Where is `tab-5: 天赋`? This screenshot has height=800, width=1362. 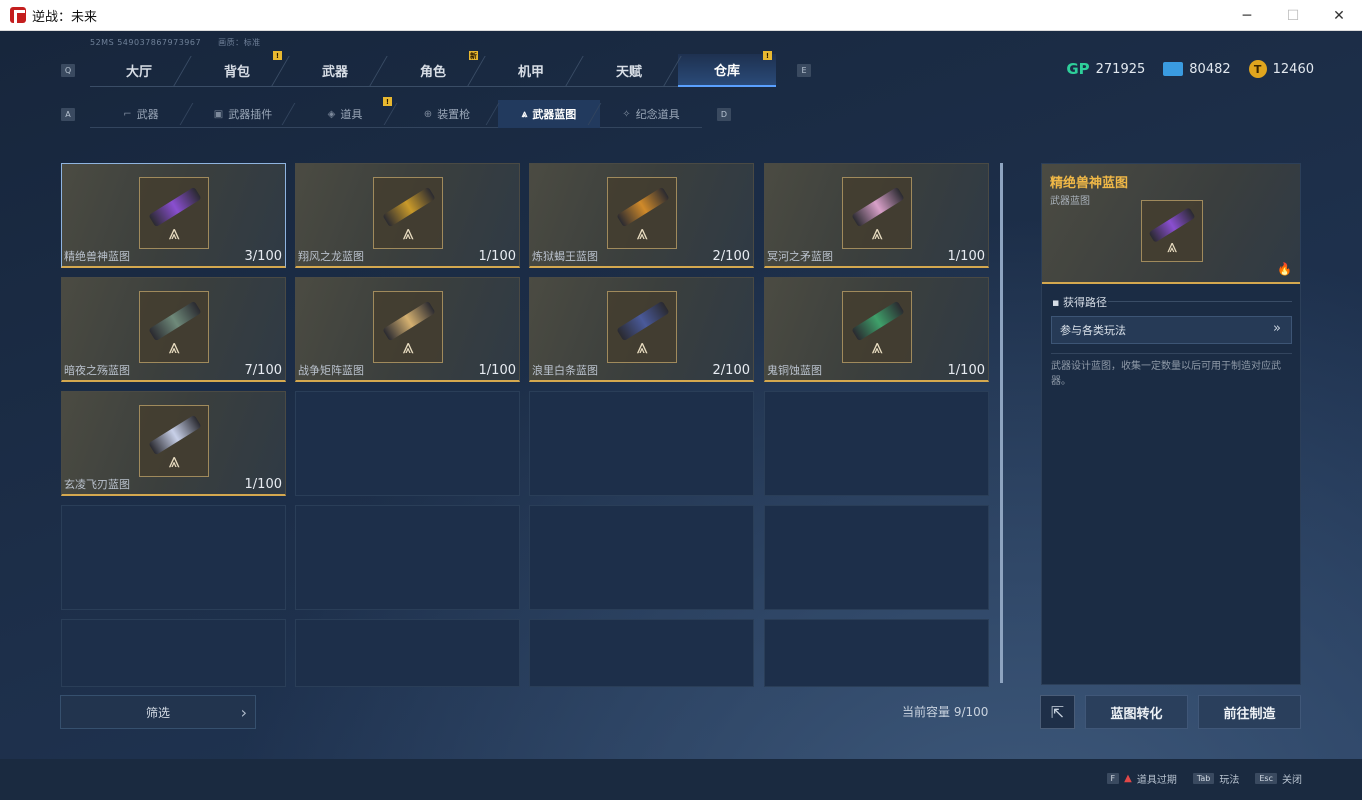 tab-5: 天赋 is located at coordinates (629, 70).